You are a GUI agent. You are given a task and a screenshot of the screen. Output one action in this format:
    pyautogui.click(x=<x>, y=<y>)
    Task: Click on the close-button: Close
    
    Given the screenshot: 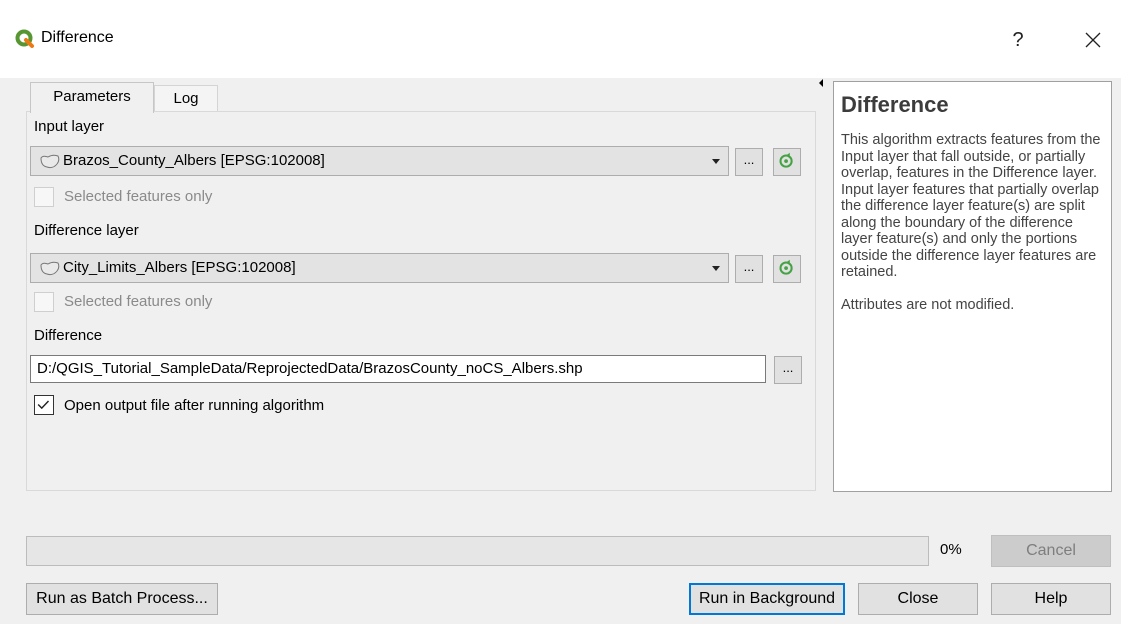 What is the action you would take?
    pyautogui.click(x=918, y=599)
    